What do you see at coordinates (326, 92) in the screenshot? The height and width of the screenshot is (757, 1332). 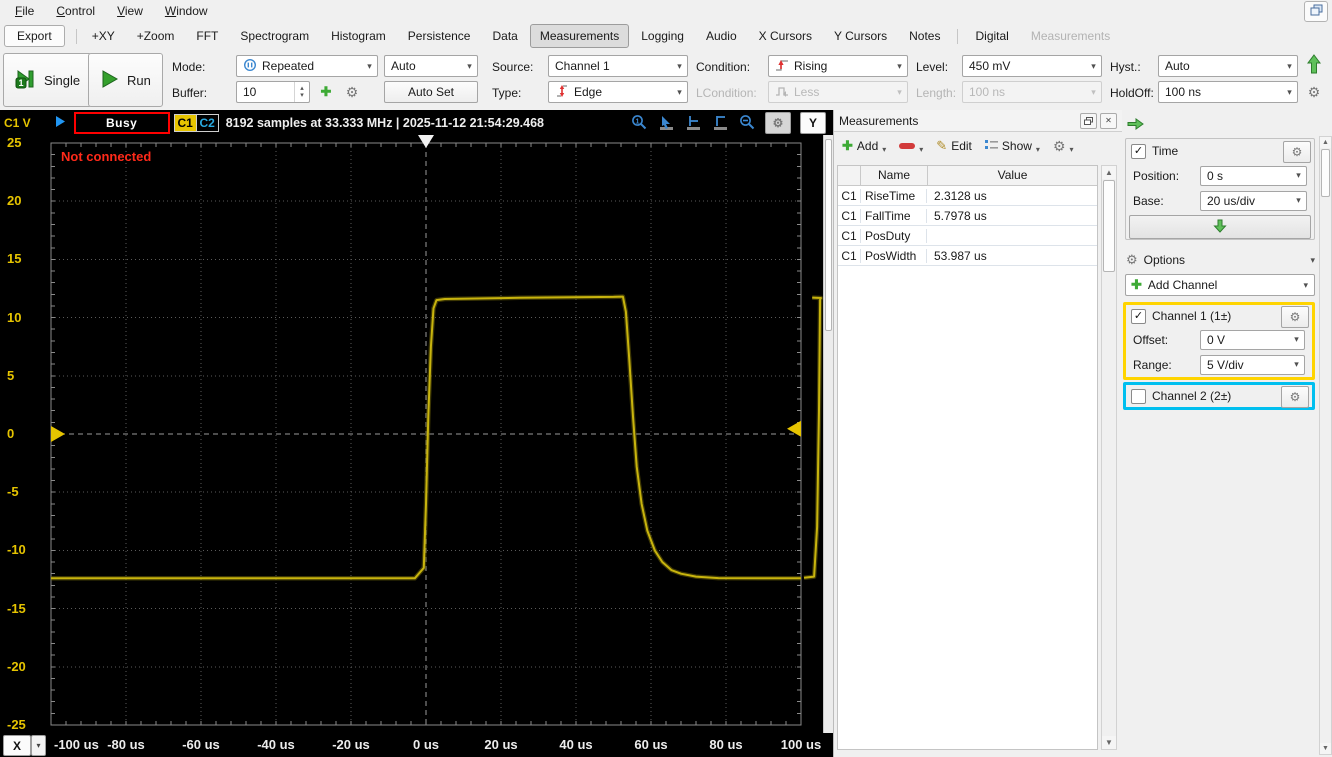 I see `buffer-add-button: ✚` at bounding box center [326, 92].